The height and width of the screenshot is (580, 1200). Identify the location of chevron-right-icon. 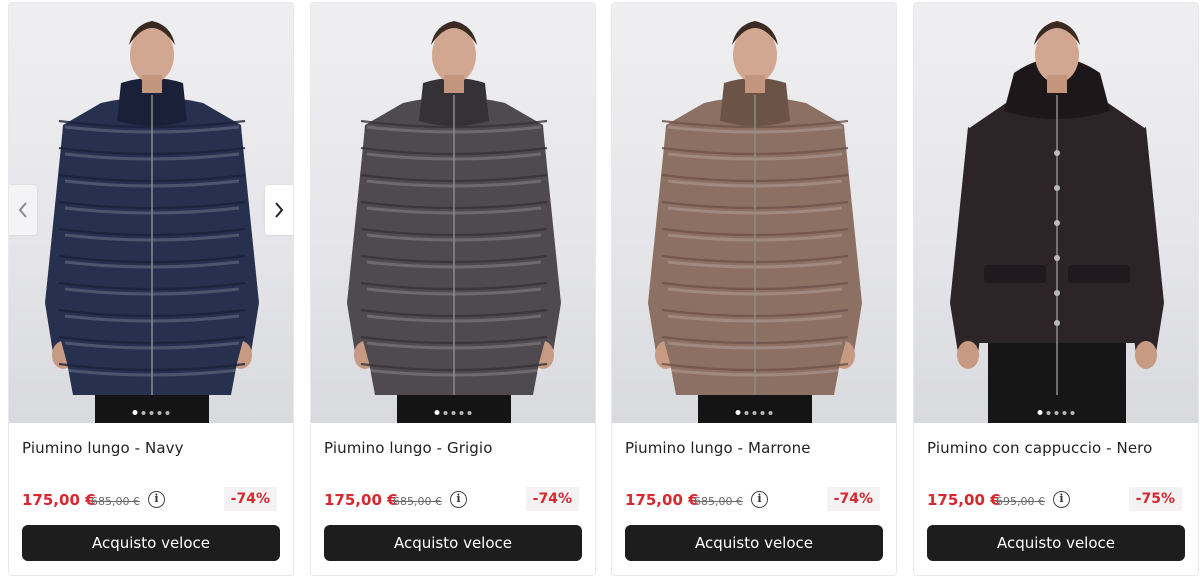
(279, 210).